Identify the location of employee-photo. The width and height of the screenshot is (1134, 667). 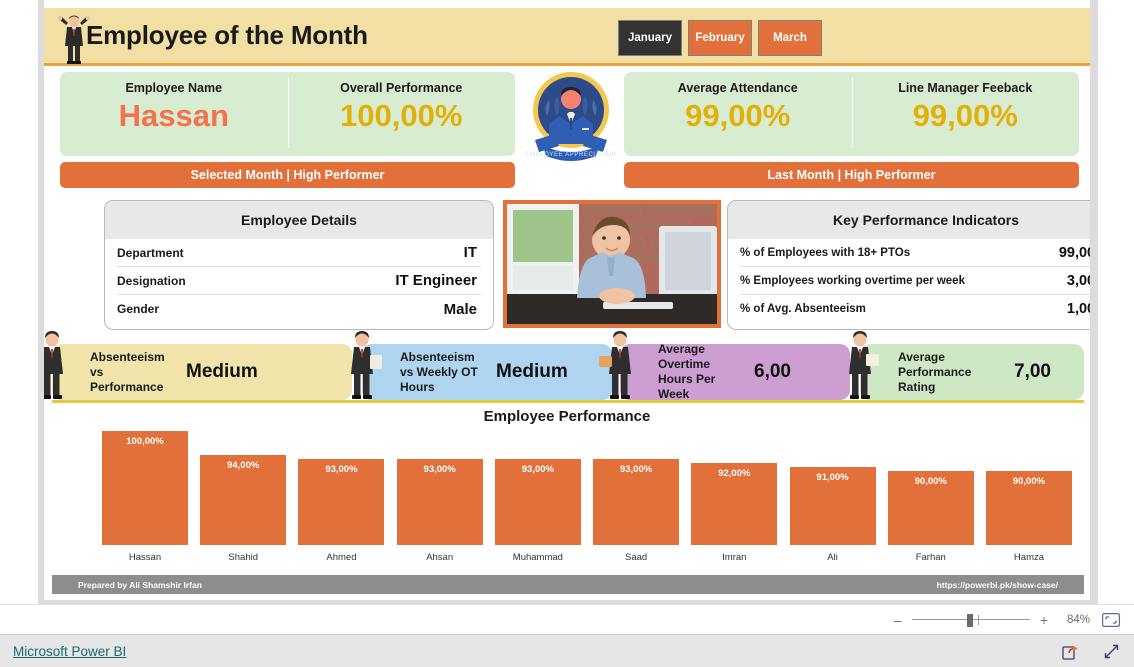
(612, 264).